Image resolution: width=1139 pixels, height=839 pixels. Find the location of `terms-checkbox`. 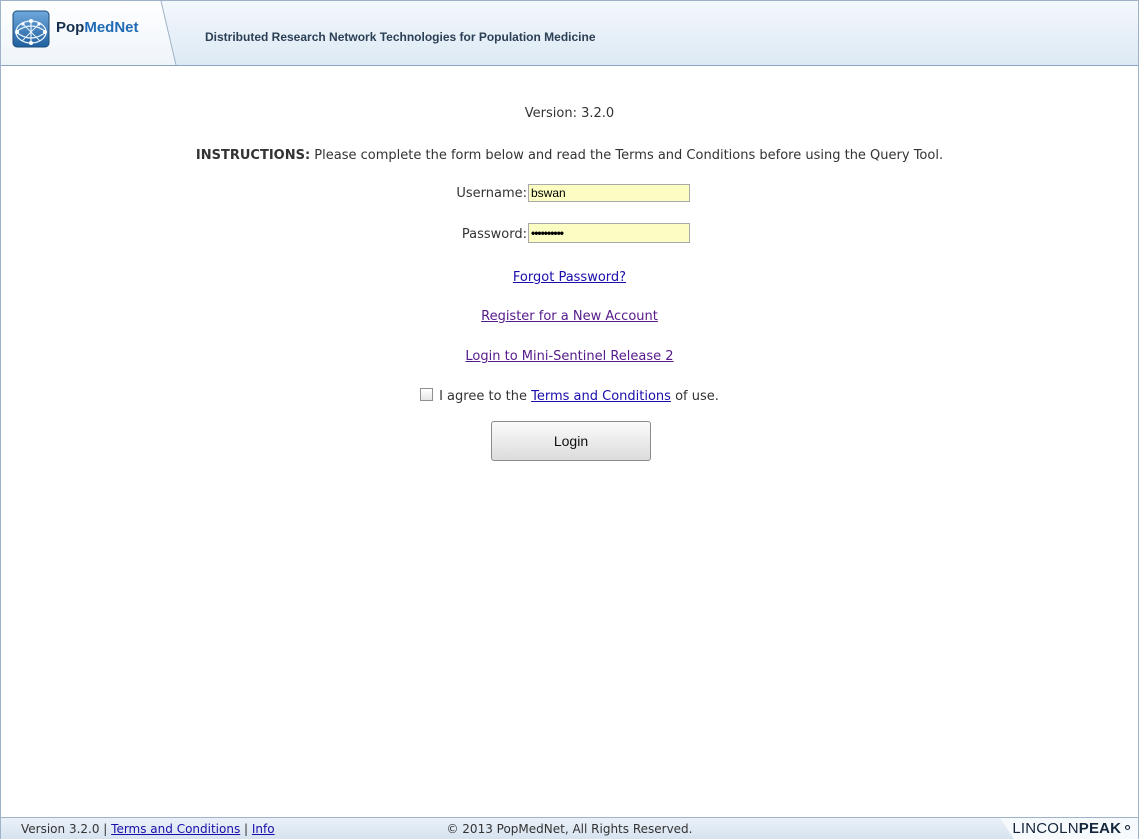

terms-checkbox is located at coordinates (427, 394).